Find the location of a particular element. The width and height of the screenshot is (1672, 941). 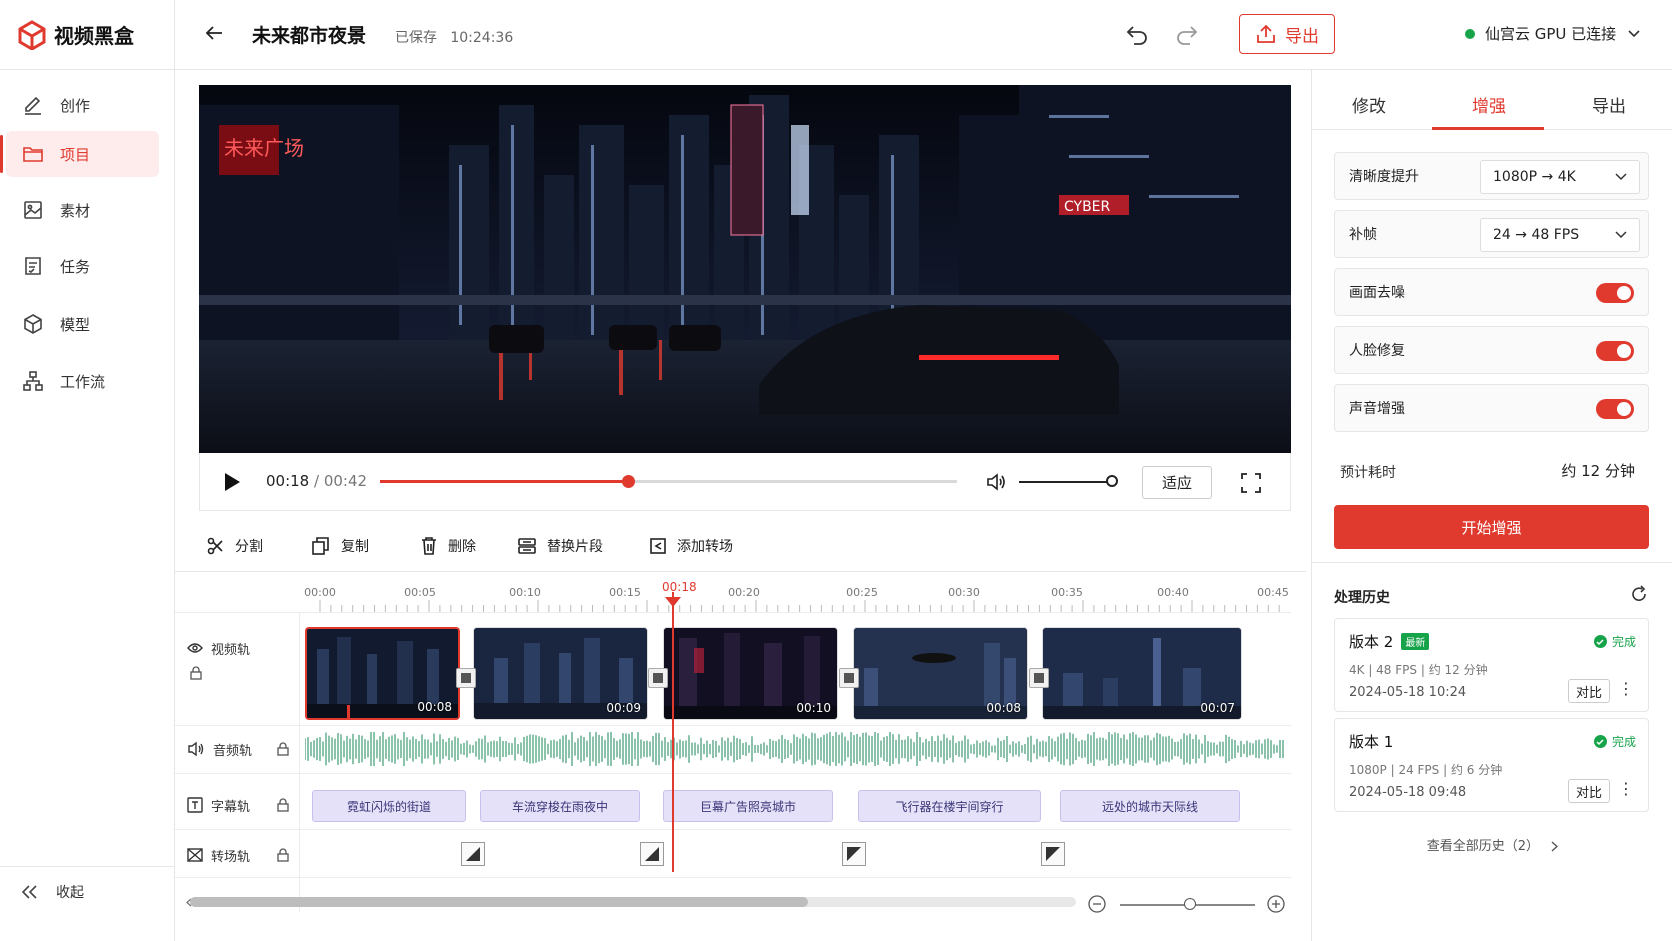

sidebar-item-workflow: 工作流 is located at coordinates (82, 381).